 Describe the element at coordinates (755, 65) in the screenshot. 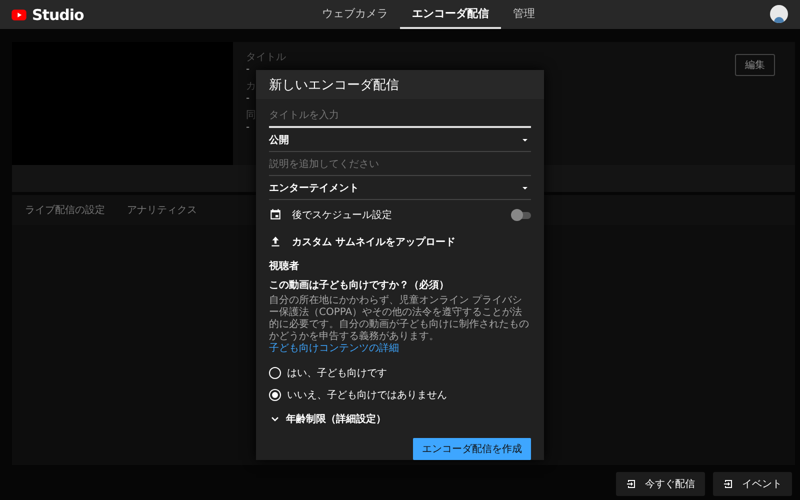

I see `edit-button: 編集` at that location.